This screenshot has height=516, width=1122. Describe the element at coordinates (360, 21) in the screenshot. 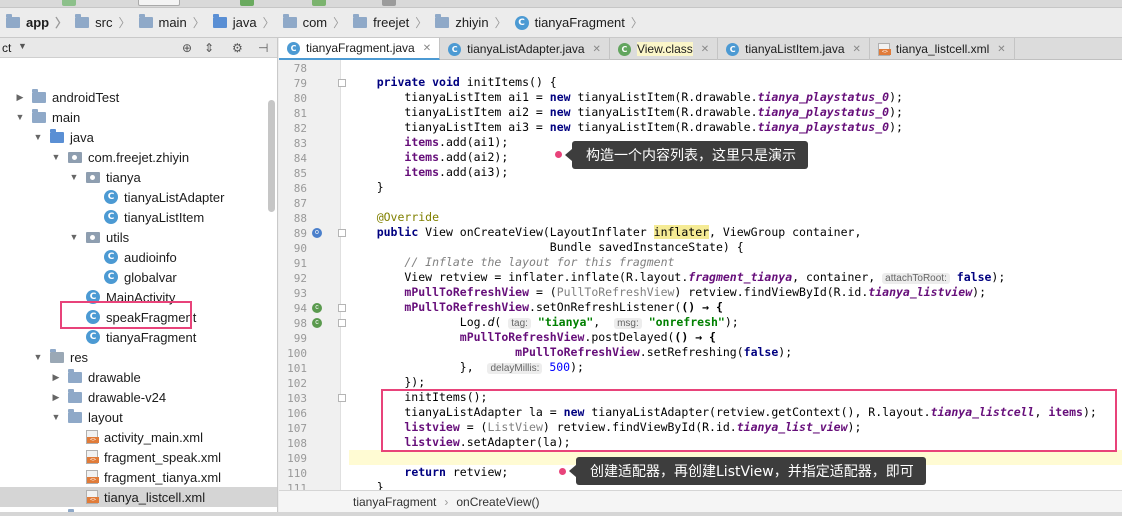

I see `folder-icon` at that location.